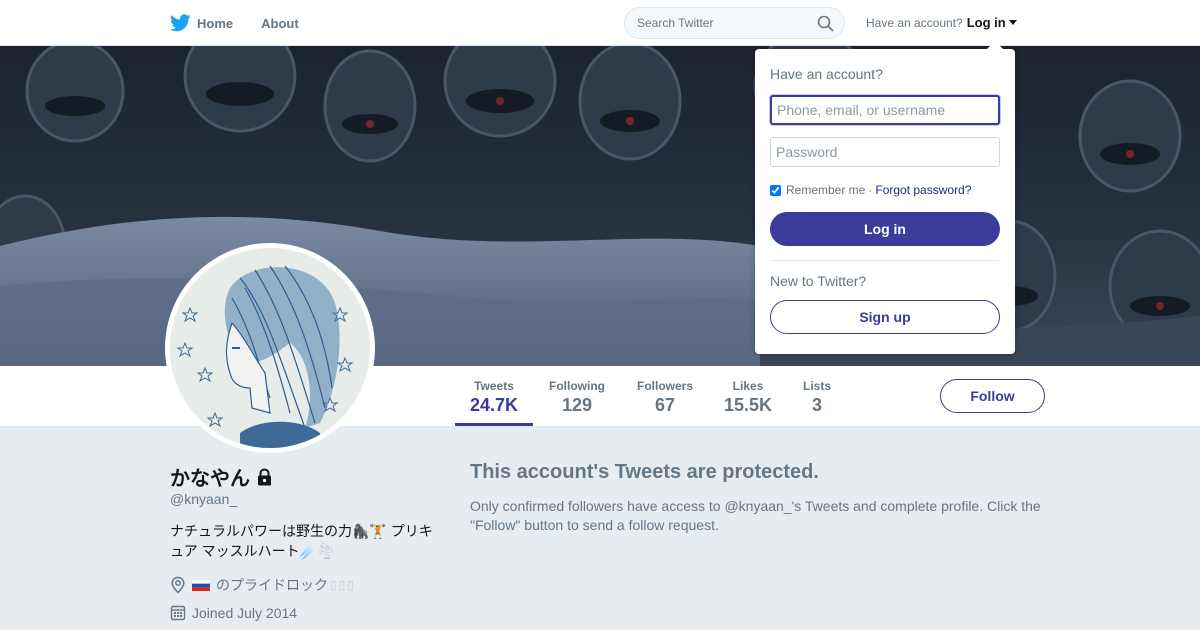 The height and width of the screenshot is (630, 1200). What do you see at coordinates (665, 405) in the screenshot?
I see `stat-followers-value: 67` at bounding box center [665, 405].